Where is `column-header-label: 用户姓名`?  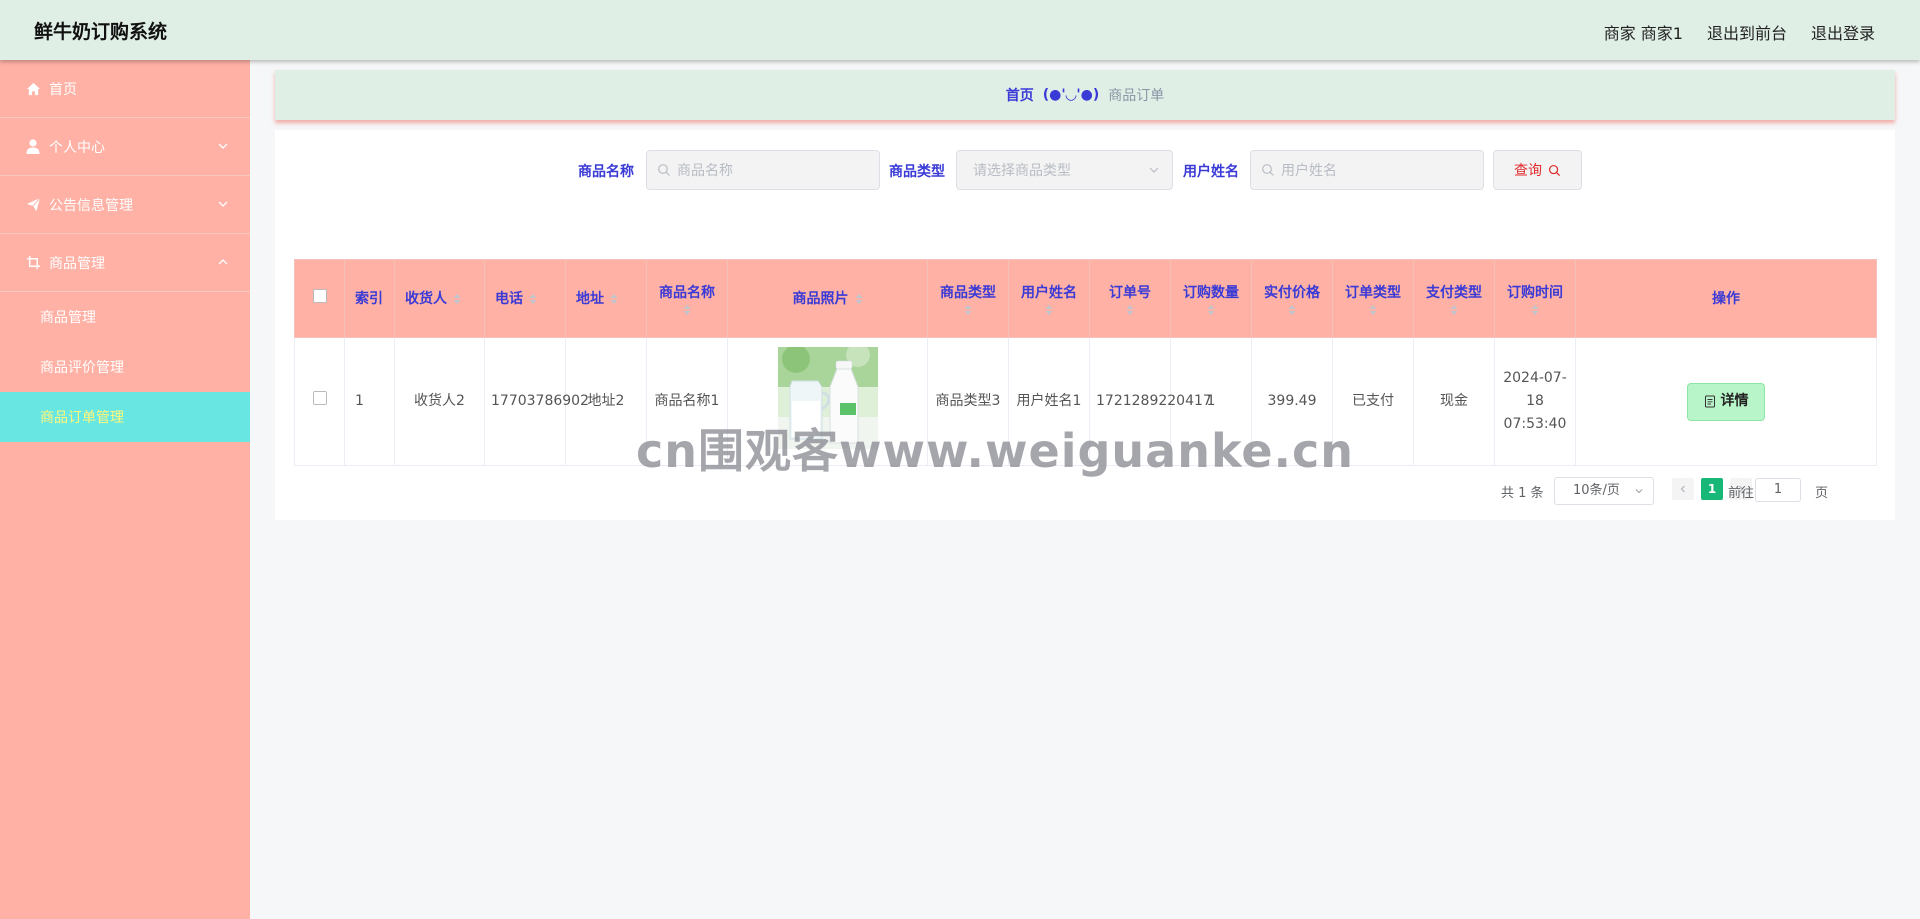
column-header-label: 用户姓名 is located at coordinates (1049, 292).